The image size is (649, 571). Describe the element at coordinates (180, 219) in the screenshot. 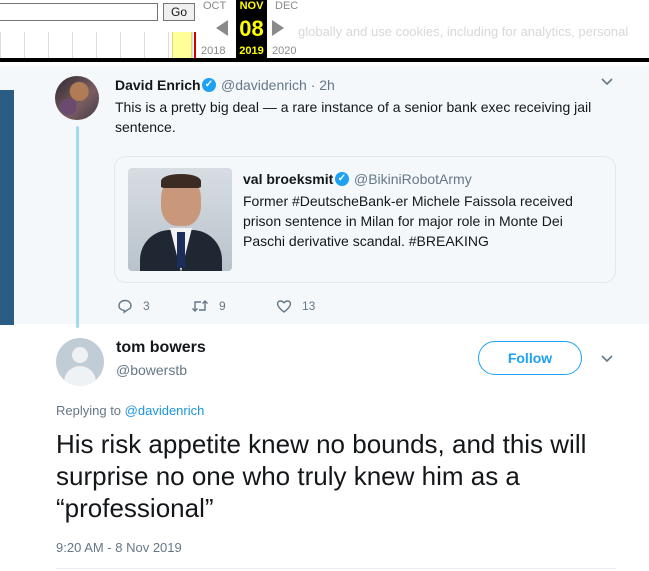

I see `quoted-tweet-photo` at that location.